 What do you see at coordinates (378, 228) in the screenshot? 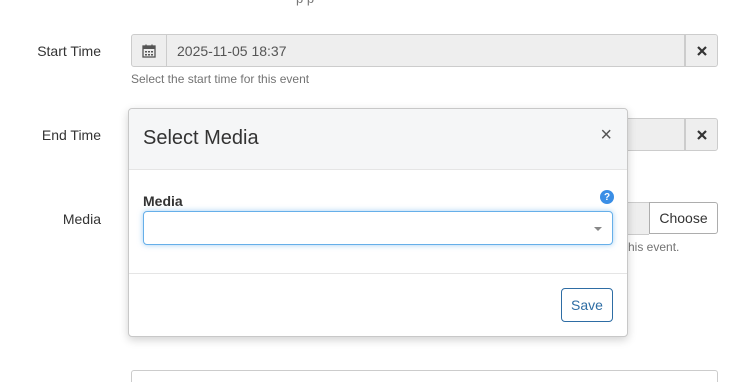
I see `media-select` at bounding box center [378, 228].